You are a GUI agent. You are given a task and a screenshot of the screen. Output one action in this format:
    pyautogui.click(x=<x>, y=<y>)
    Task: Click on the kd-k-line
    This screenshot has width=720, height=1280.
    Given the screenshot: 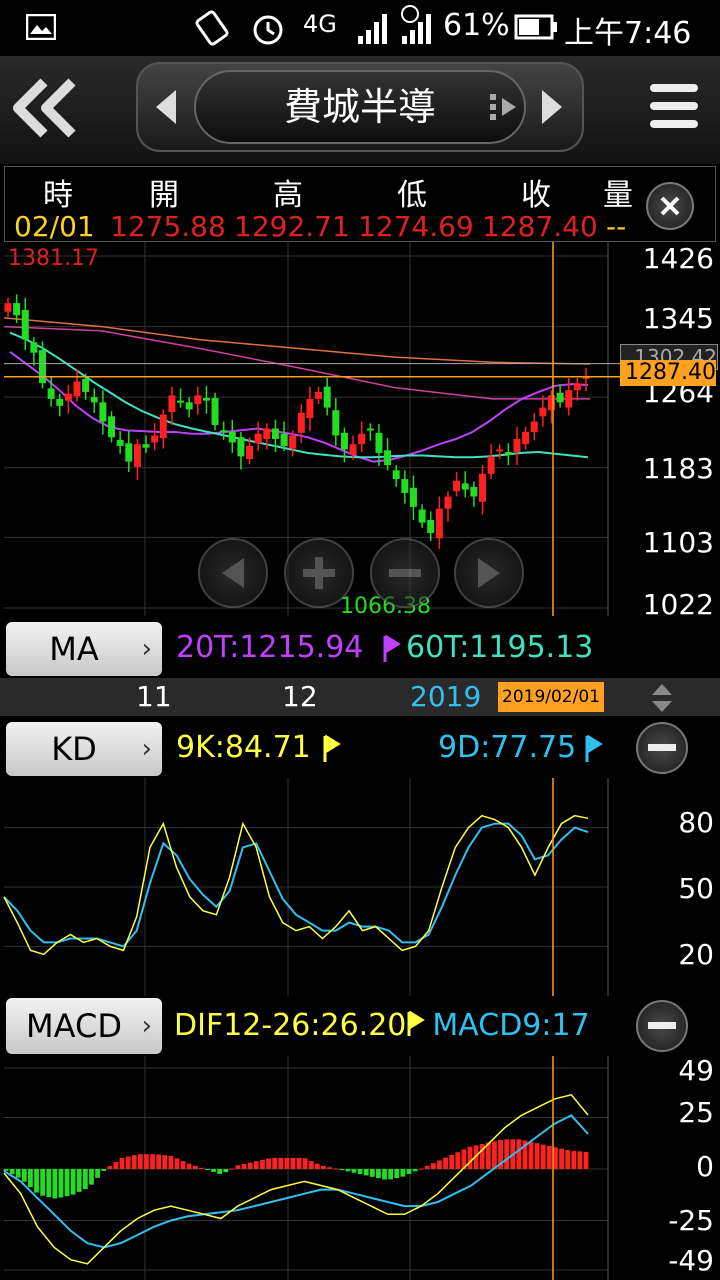 What is the action you would take?
    pyautogui.click(x=296, y=885)
    